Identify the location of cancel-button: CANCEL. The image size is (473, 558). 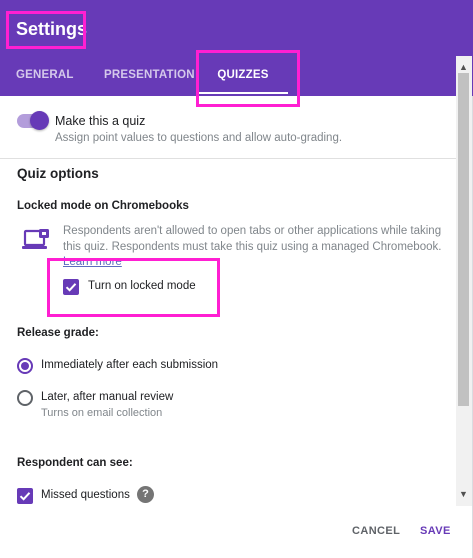
(376, 531).